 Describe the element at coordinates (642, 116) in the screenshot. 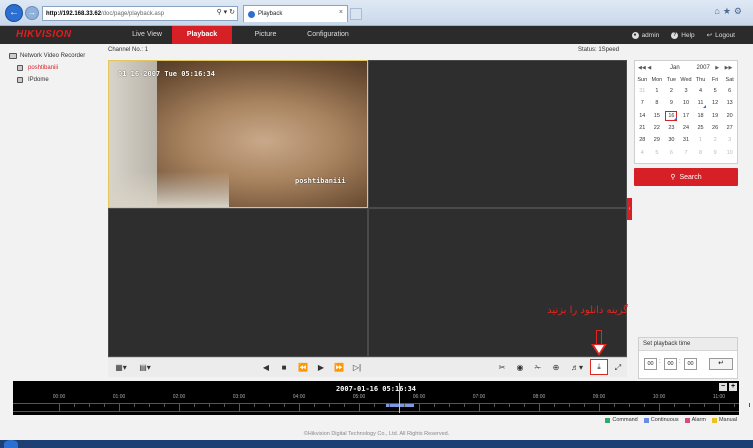

I see `calendar-day: 14` at that location.